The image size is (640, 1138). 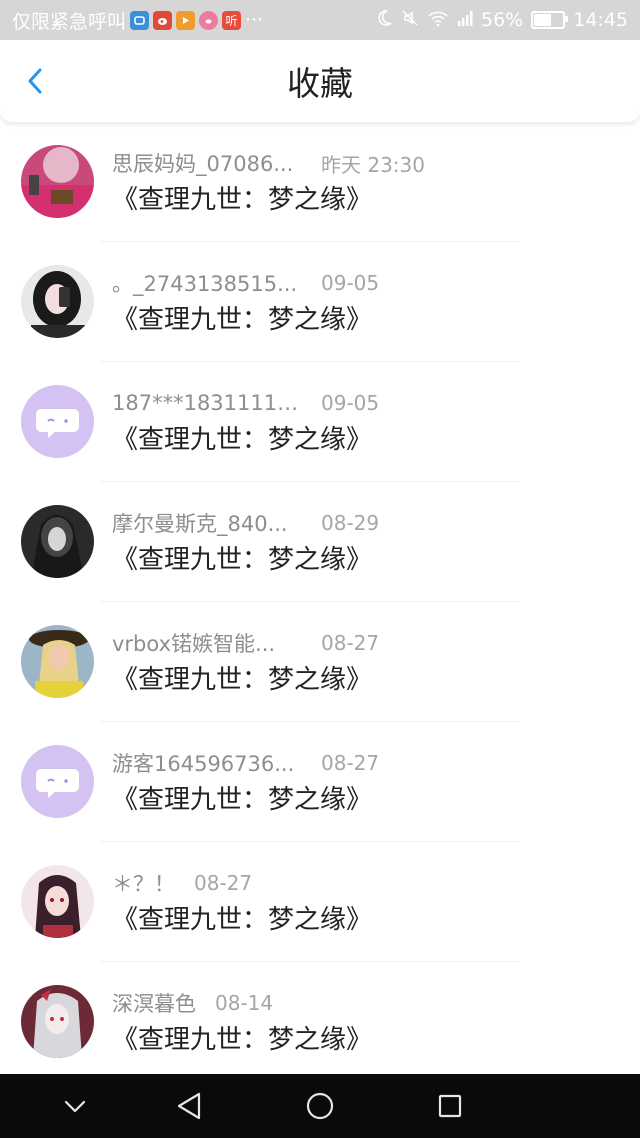 I want to click on pig-icon, so click(x=209, y=20).